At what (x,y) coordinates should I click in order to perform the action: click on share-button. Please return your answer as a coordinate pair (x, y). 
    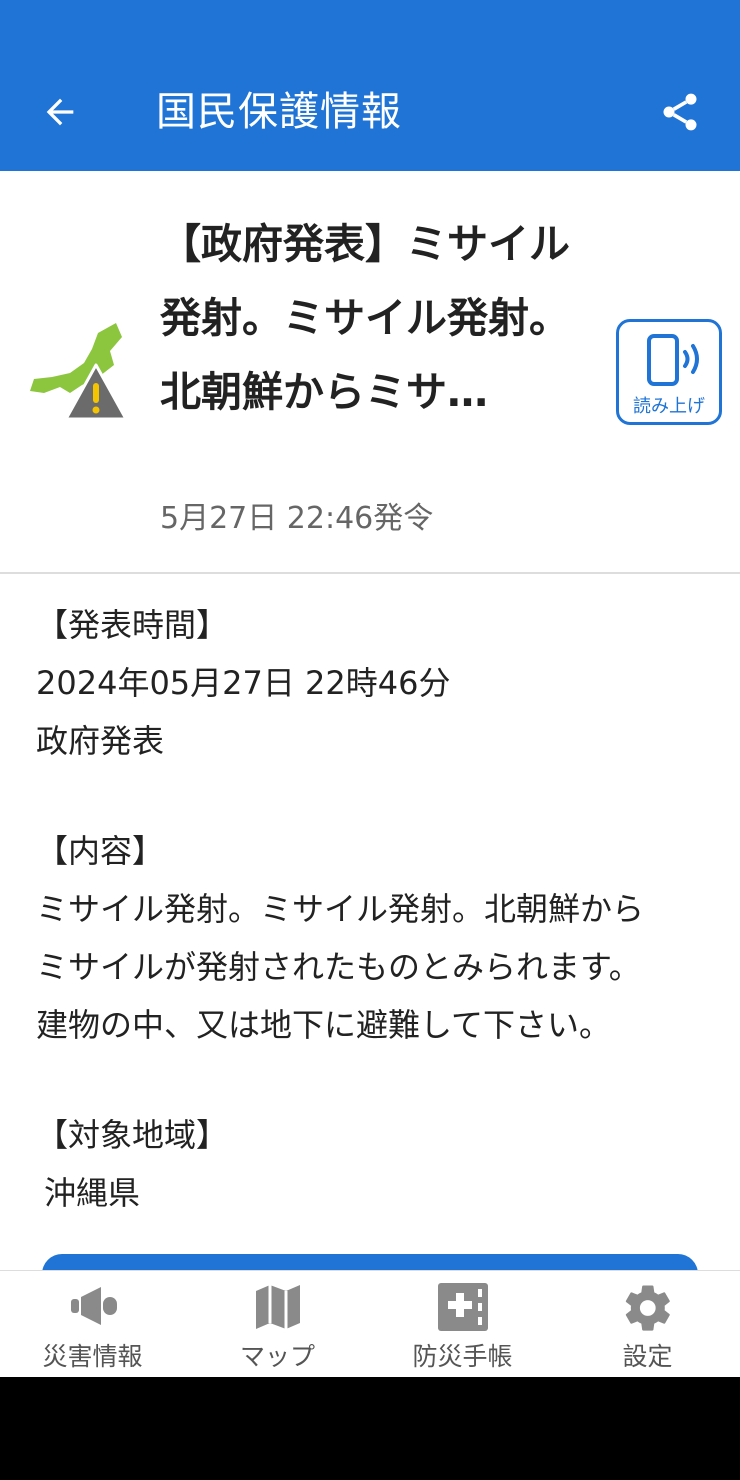
    Looking at the image, I should click on (680, 112).